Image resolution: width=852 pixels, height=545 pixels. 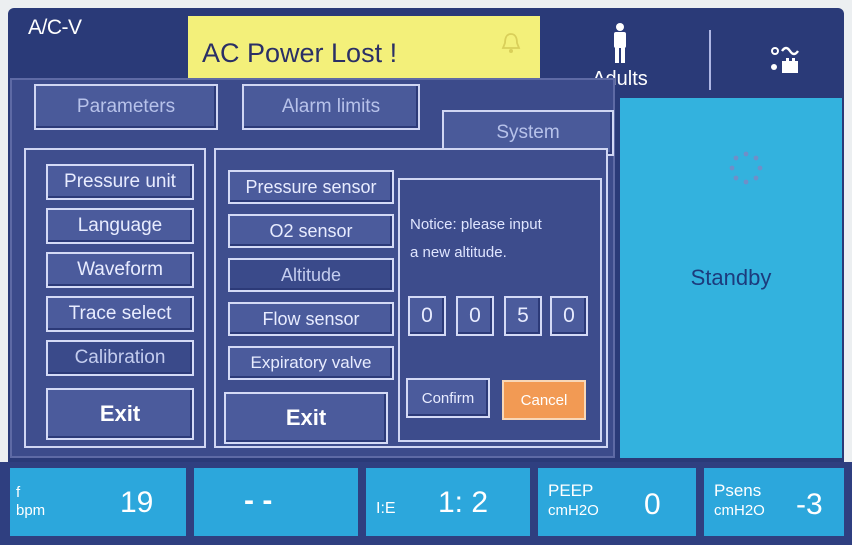 What do you see at coordinates (738, 490) in the screenshot?
I see `param-psens-label: Psens` at bounding box center [738, 490].